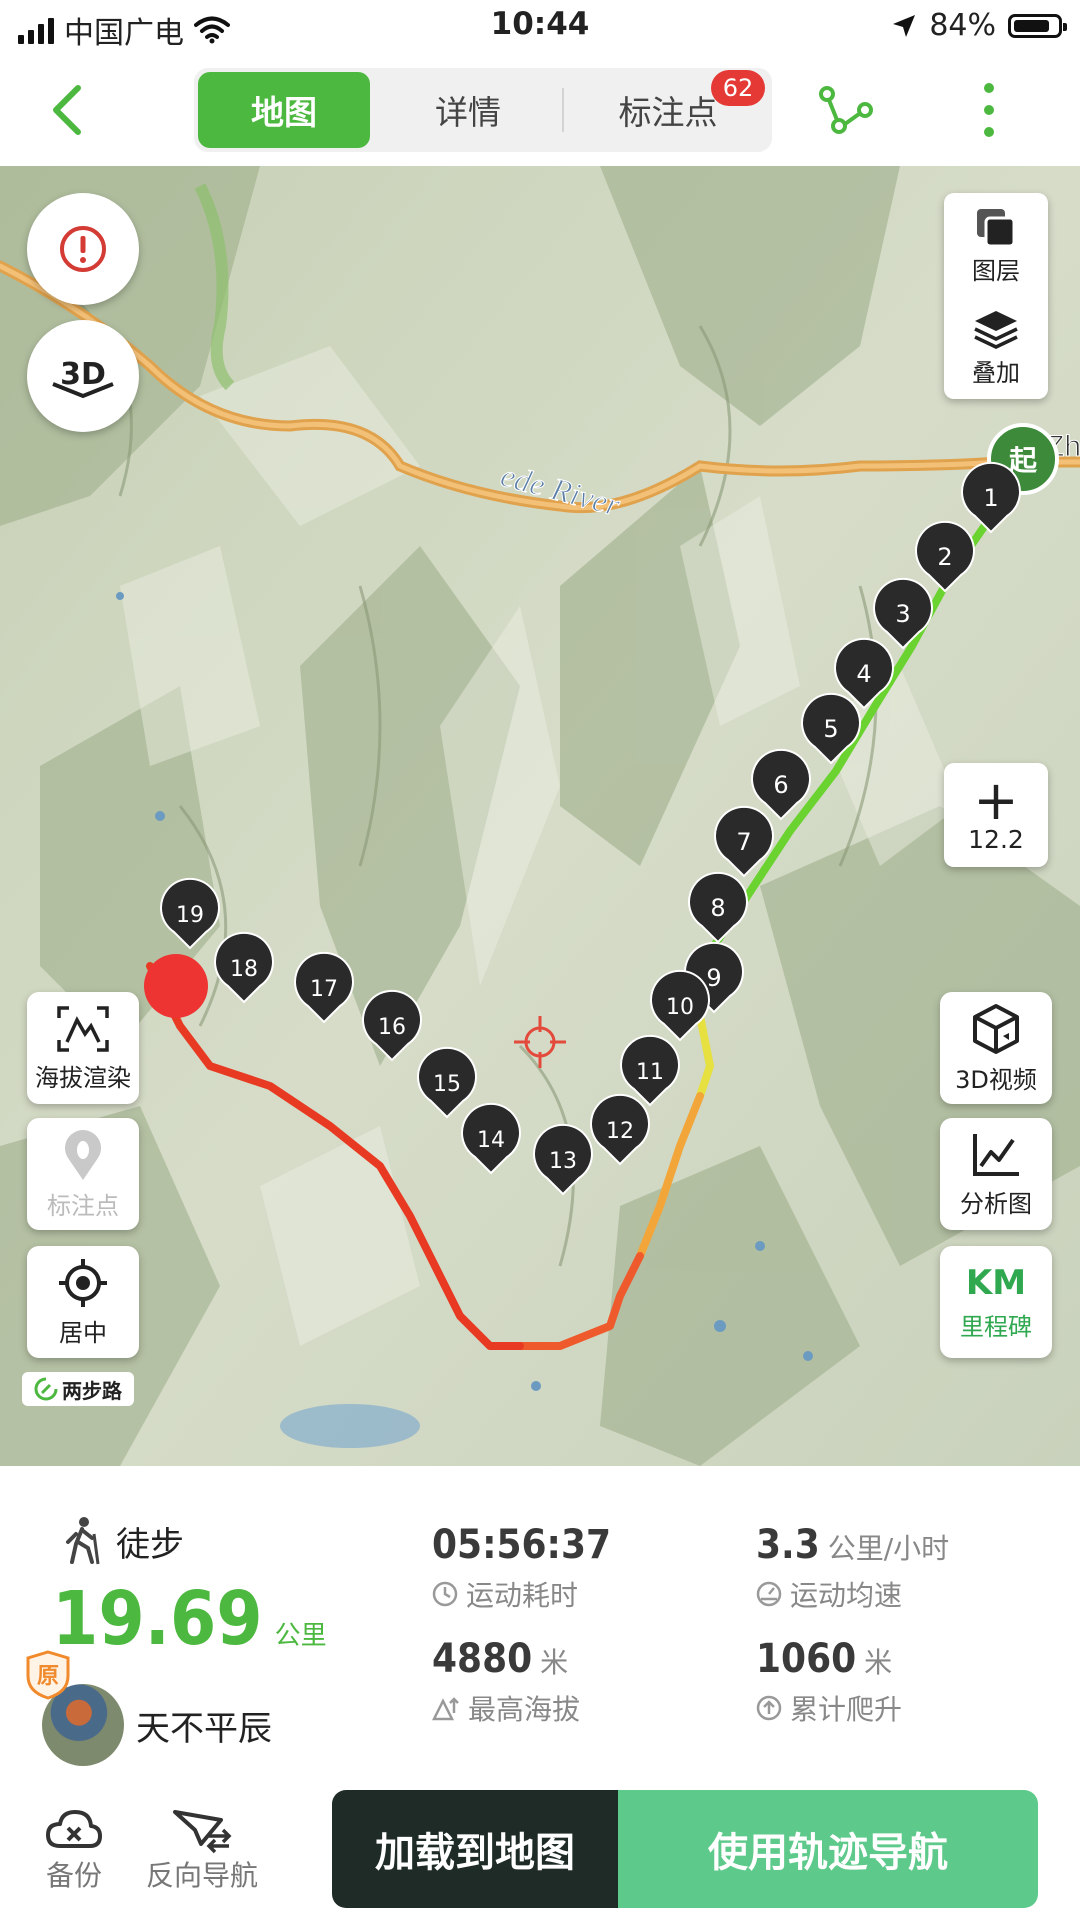 This screenshot has height=1920, width=1080. I want to click on layers-stack-icon, so click(996, 227).